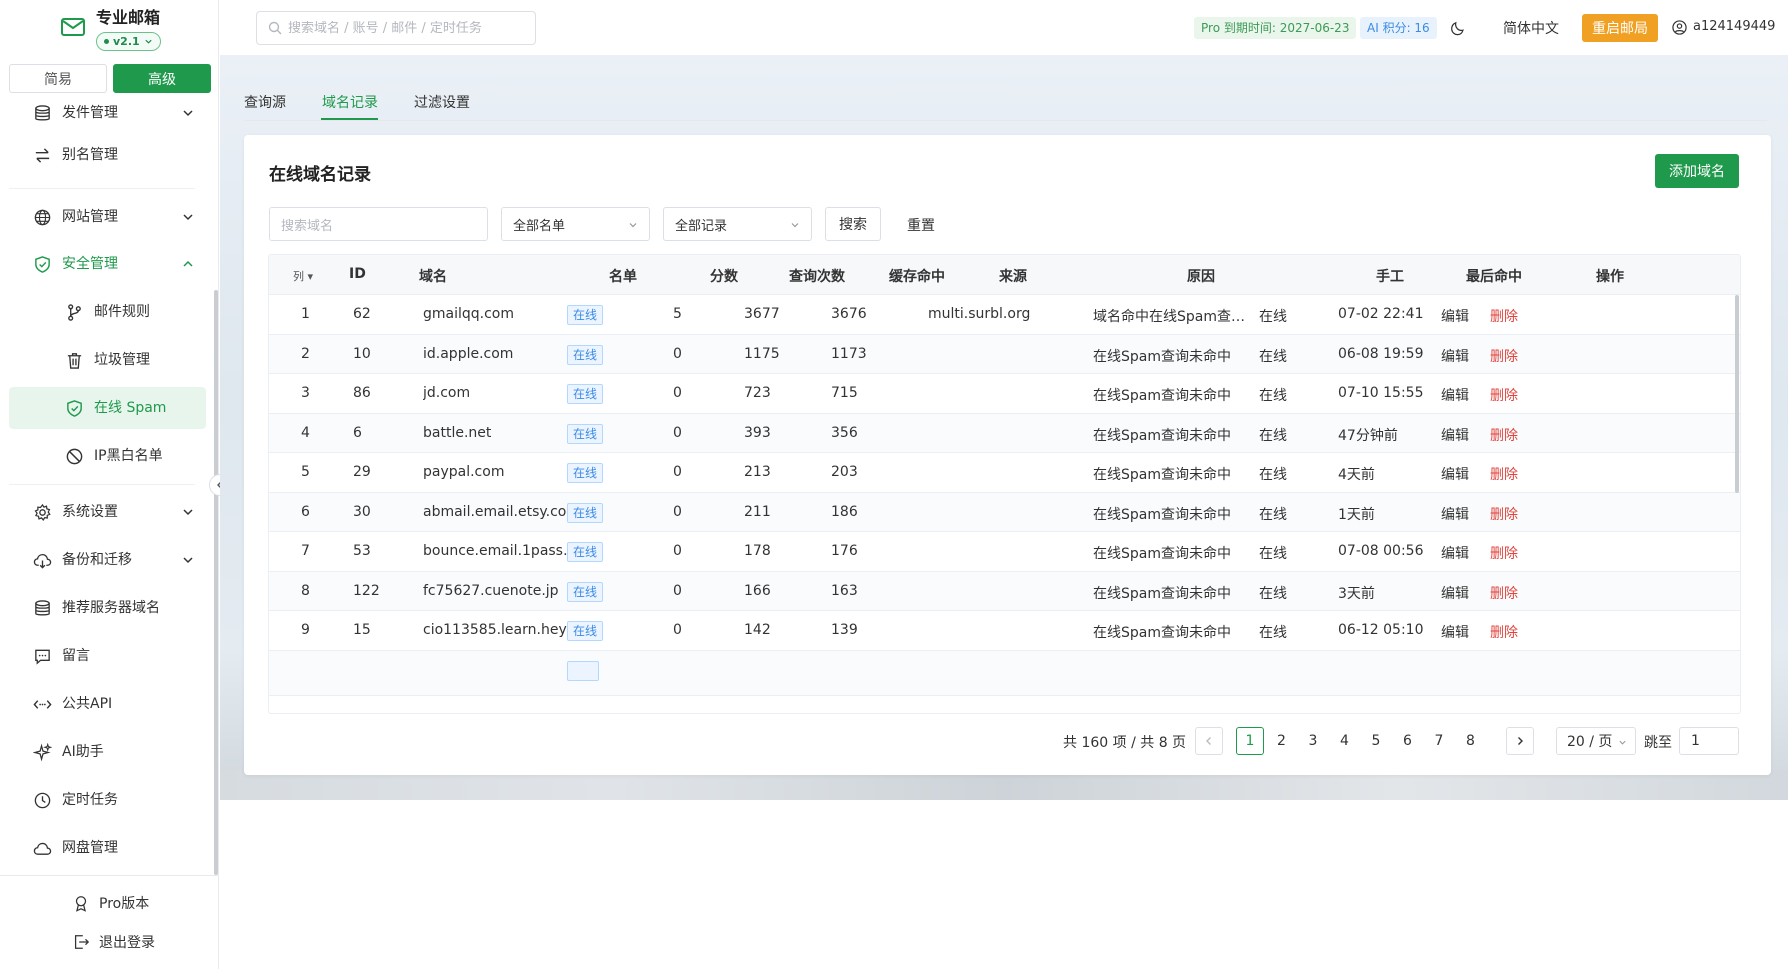 This screenshot has width=1788, height=969. What do you see at coordinates (107, 848) in the screenshot?
I see `sidebar-item-netdisk: 网盘管理` at bounding box center [107, 848].